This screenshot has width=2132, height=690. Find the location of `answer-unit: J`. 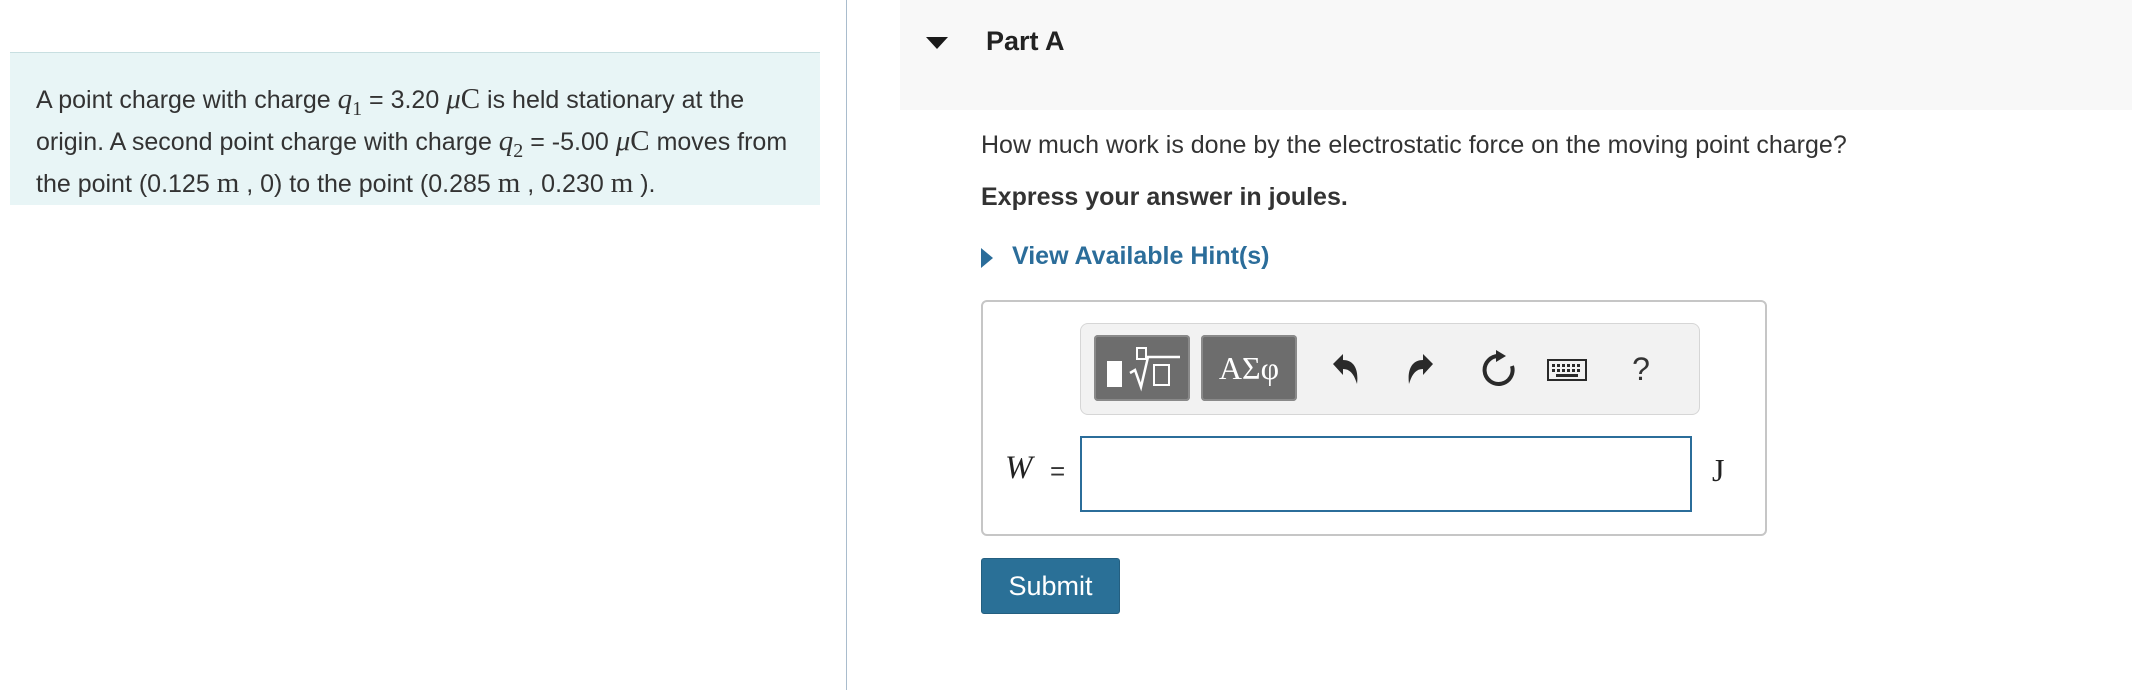

answer-unit: J is located at coordinates (1718, 470).